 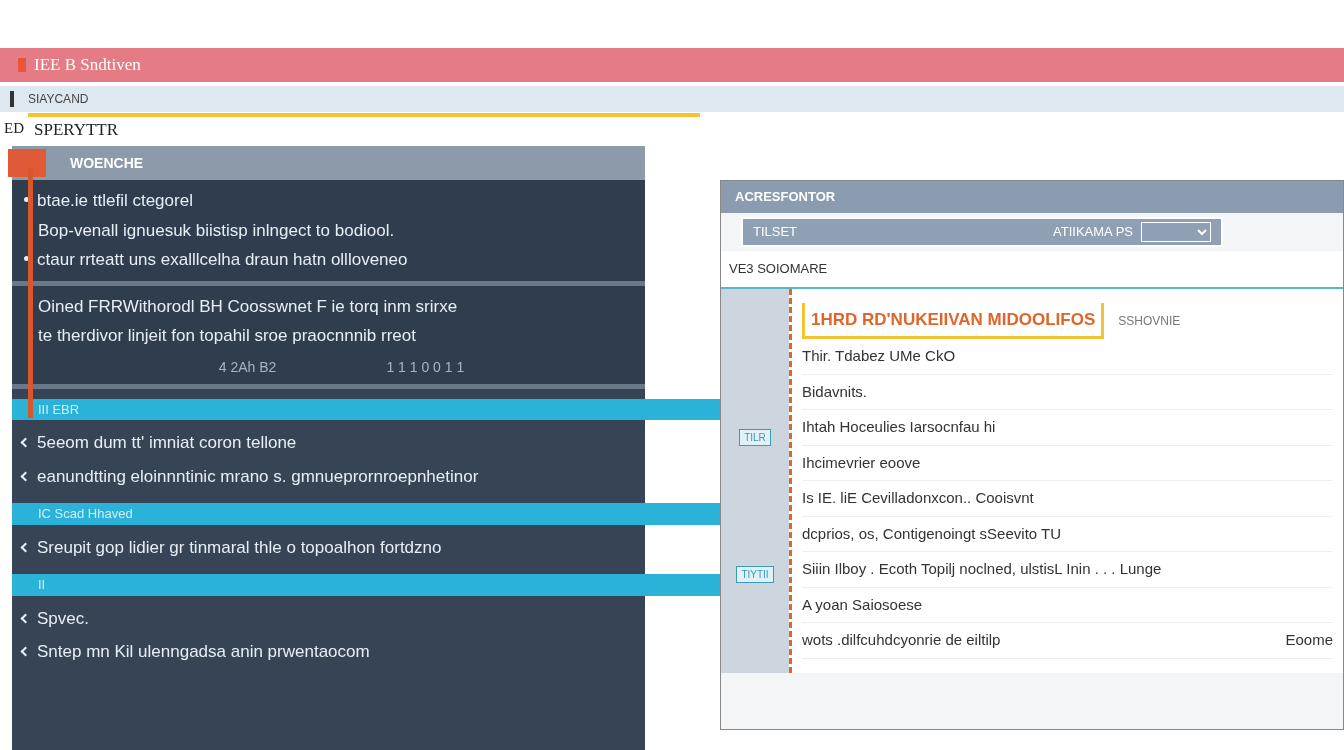 I want to click on panel-title: ACRESFONTOR, so click(x=785, y=197).